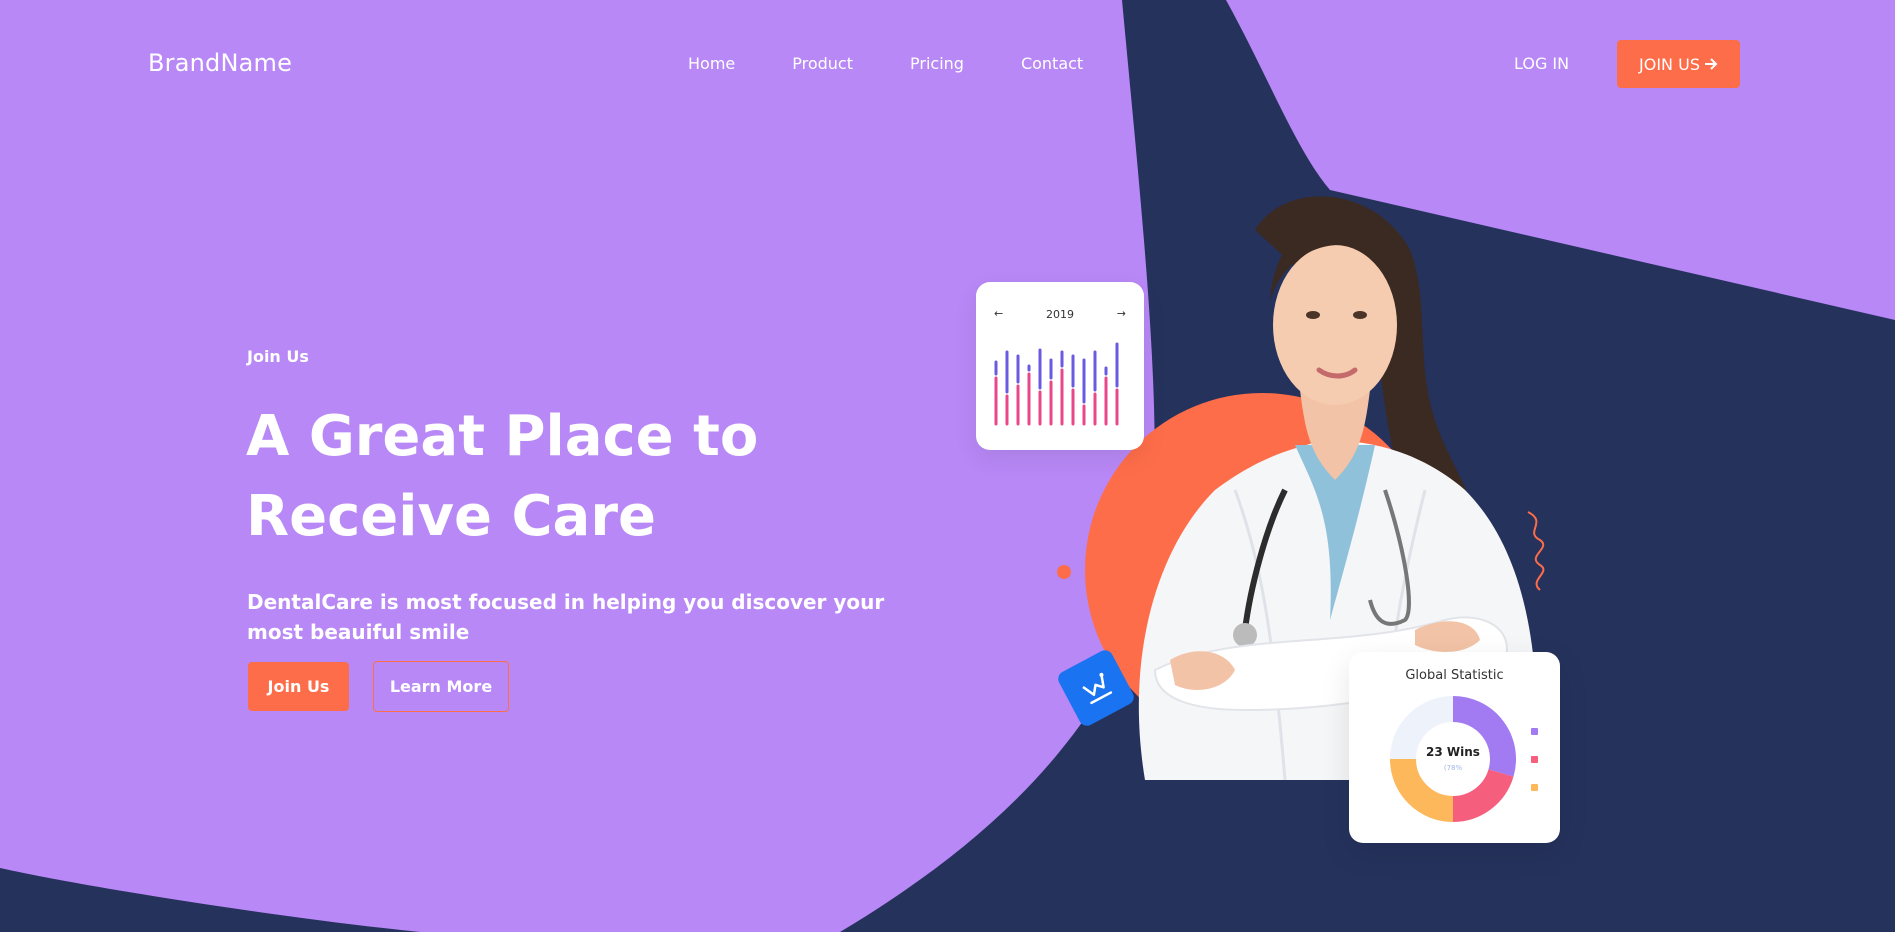  I want to click on join-us-header-button: JOIN US, so click(1678, 64).